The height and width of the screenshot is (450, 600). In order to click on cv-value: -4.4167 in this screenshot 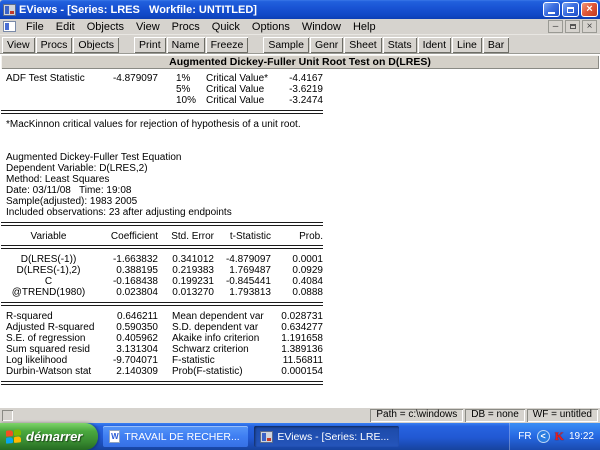, I will do `click(306, 78)`.